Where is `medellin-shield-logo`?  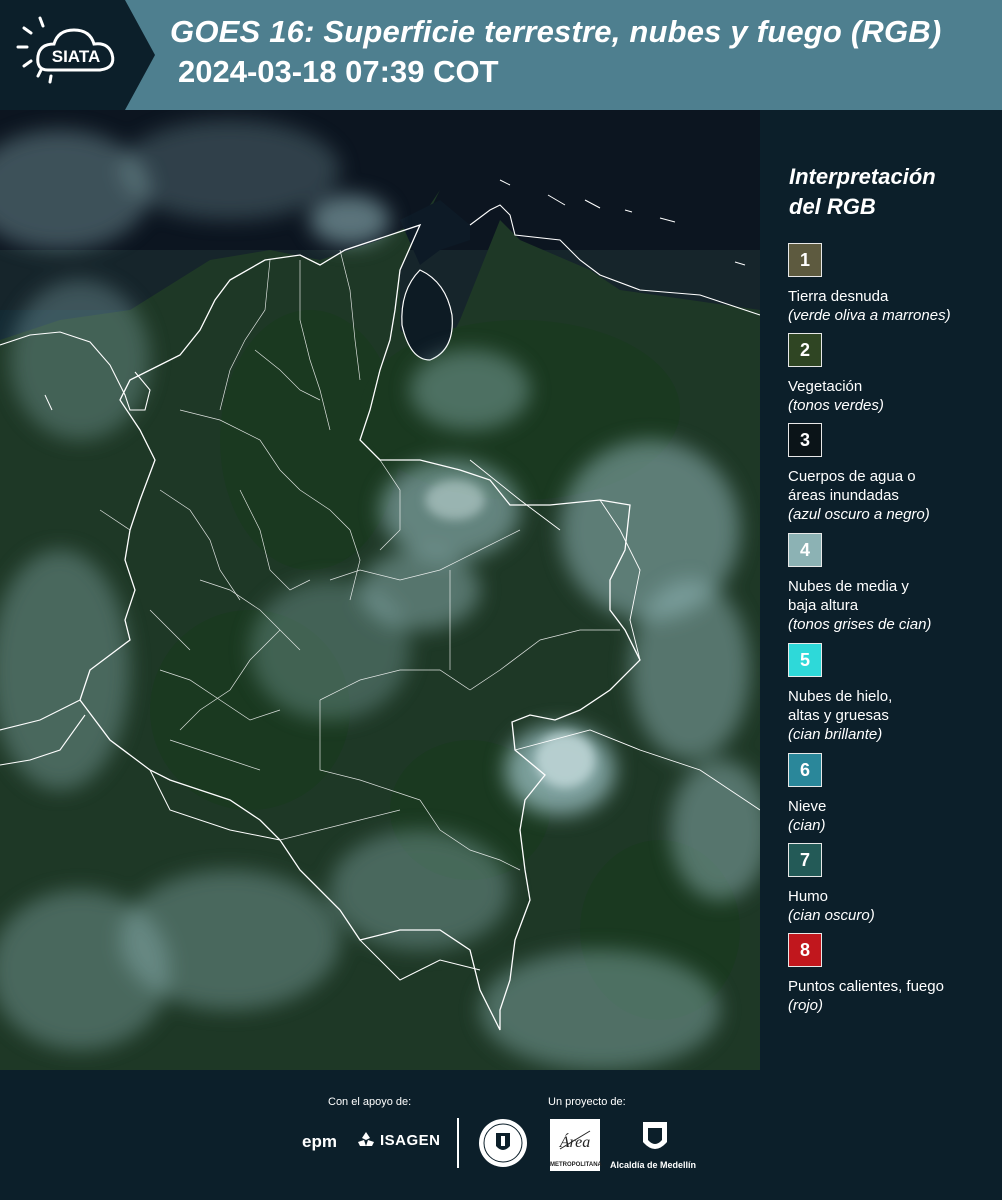
medellin-shield-logo is located at coordinates (655, 1140).